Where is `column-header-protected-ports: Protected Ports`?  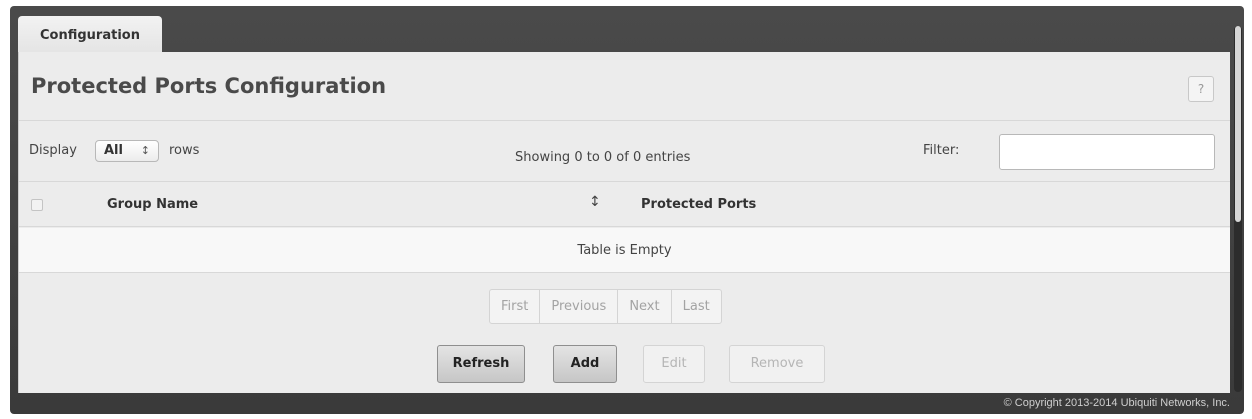 column-header-protected-ports: Protected Ports is located at coordinates (698, 204).